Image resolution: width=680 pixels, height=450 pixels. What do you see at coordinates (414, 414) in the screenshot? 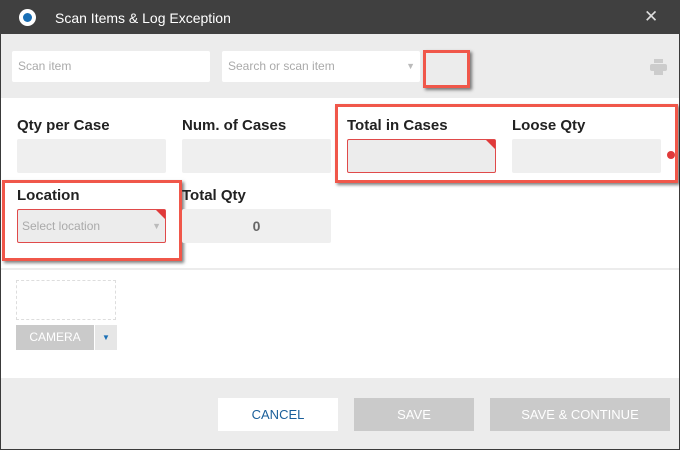
I see `save-button: SAVE` at bounding box center [414, 414].